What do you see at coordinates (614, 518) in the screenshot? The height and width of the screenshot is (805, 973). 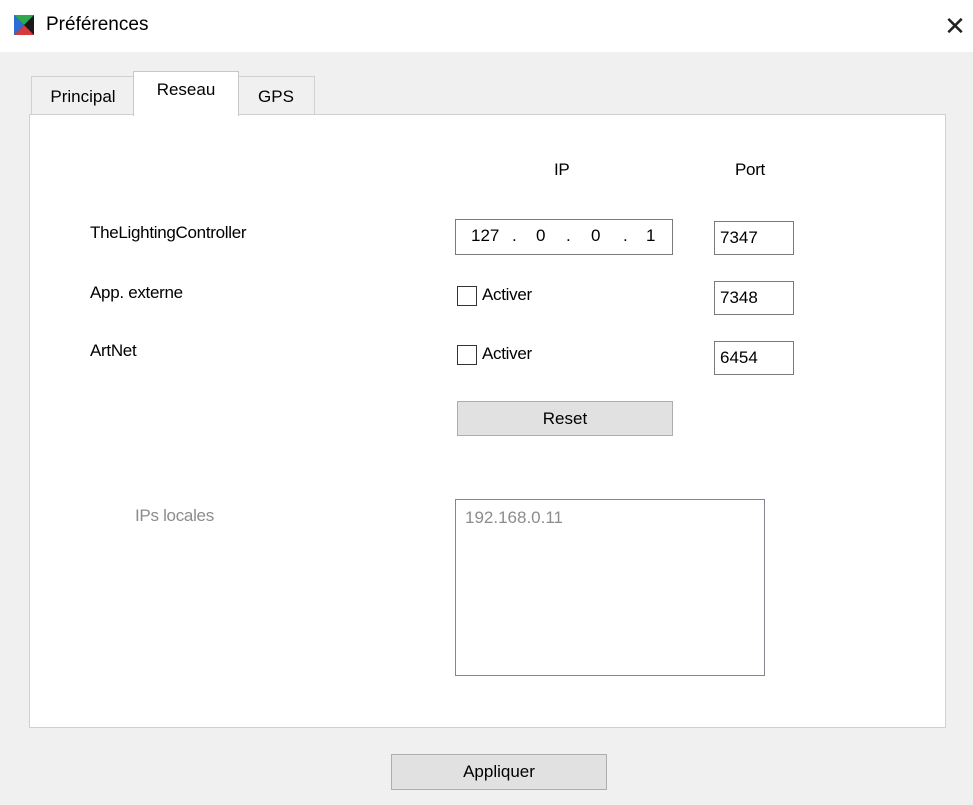 I see `list-item: 192.168.0.11` at bounding box center [614, 518].